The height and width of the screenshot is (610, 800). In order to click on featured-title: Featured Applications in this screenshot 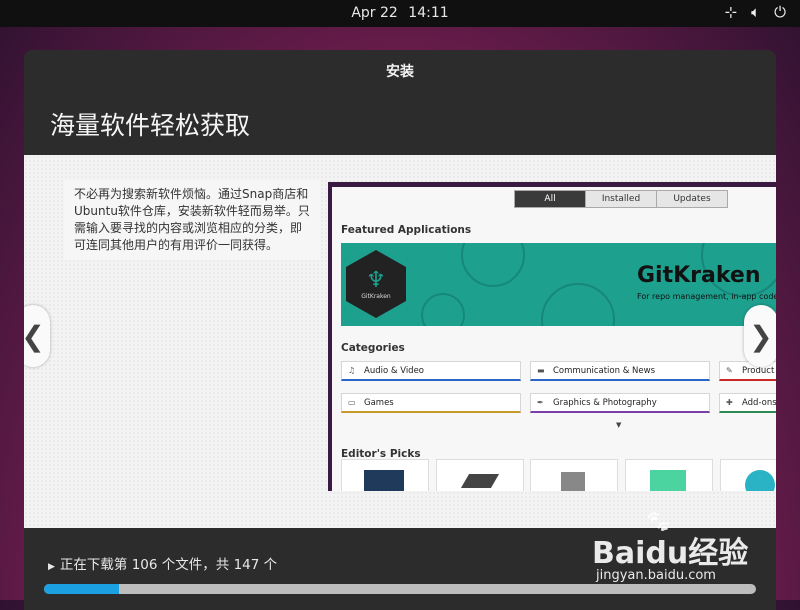, I will do `click(406, 230)`.